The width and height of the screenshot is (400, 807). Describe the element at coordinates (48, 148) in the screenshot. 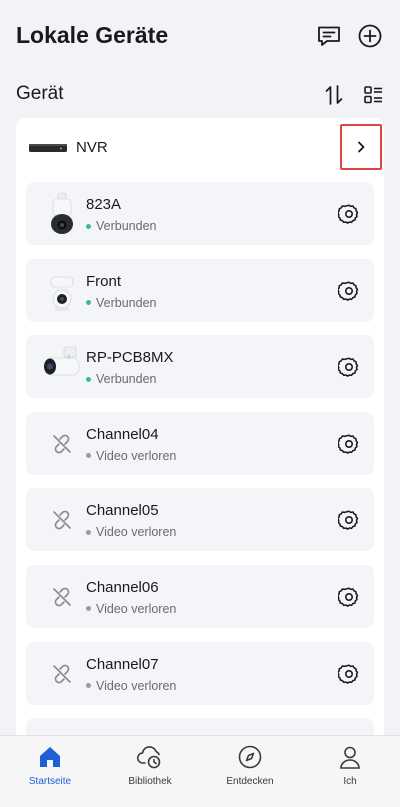

I see `nvr-device-icon` at that location.